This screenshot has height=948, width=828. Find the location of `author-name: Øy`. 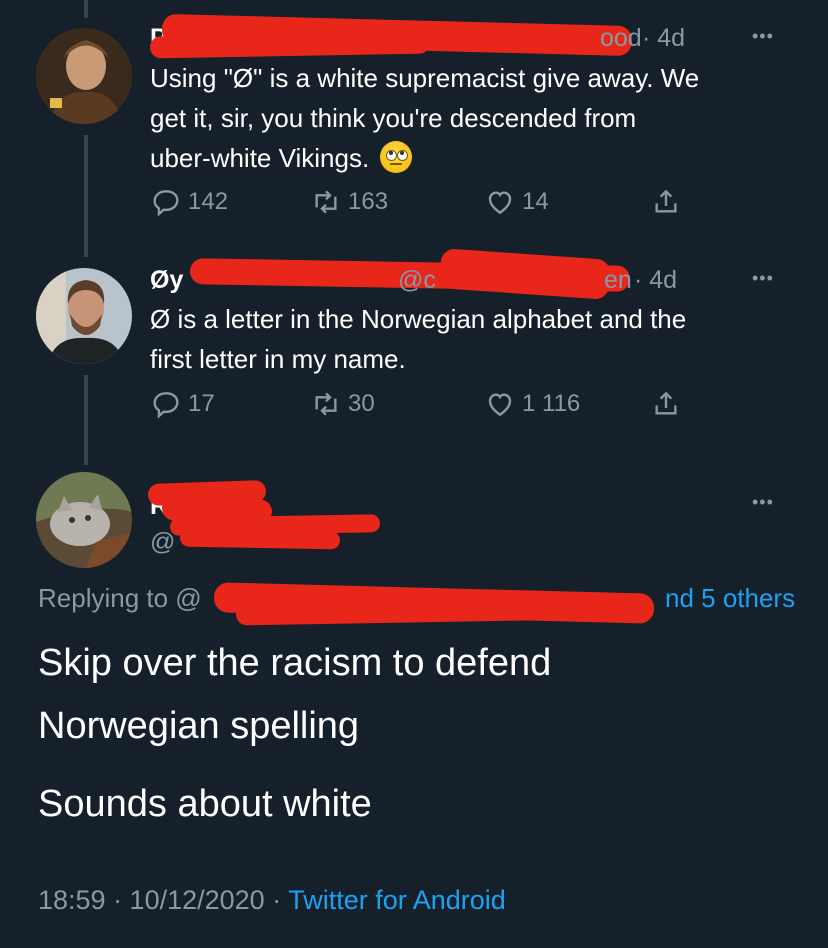

author-name: Øy is located at coordinates (166, 280).